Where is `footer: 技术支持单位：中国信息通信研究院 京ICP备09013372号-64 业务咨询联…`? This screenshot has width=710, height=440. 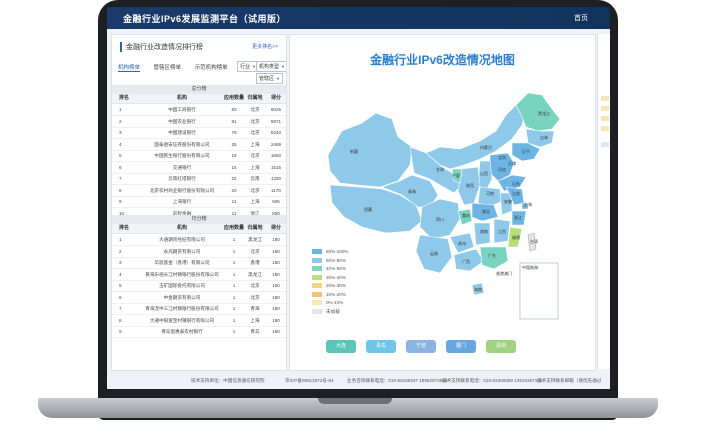
footer: 技术支持单位：中国信息通信研究院 京ICP备09013372号-64 业务咨询联… is located at coordinates (358, 381).